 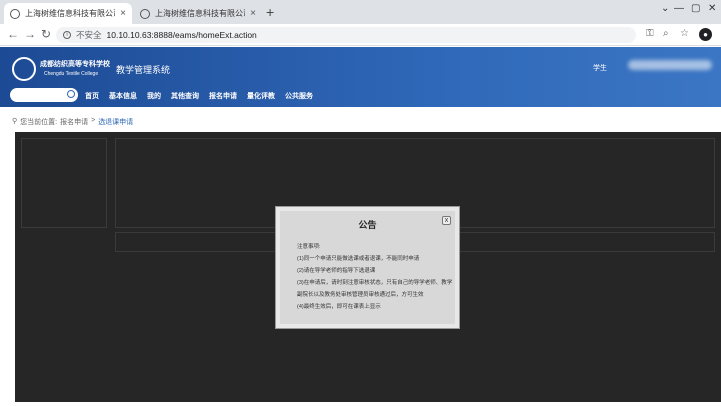 What do you see at coordinates (712, 8) in the screenshot?
I see `close-window-button: ✕` at bounding box center [712, 8].